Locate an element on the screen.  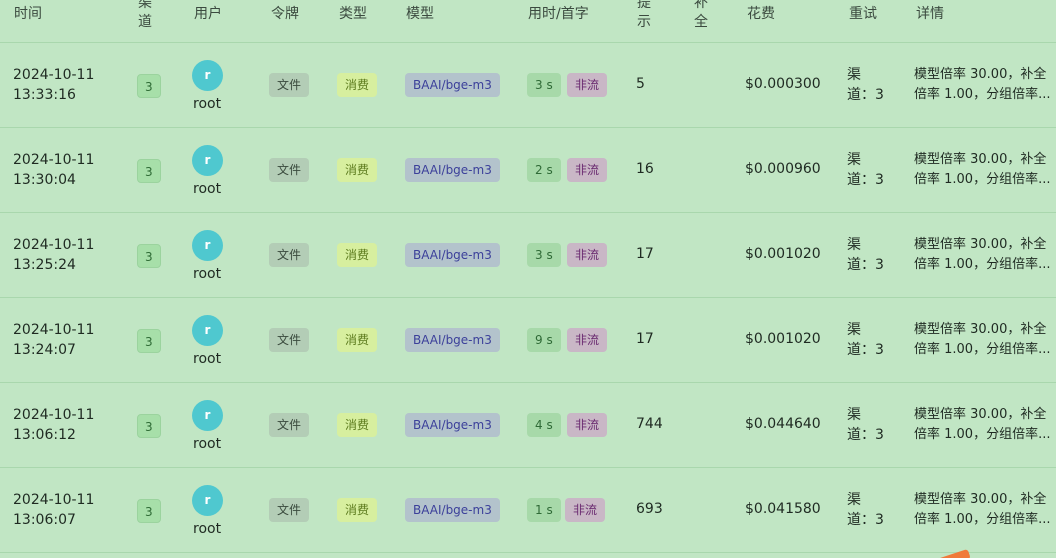
timestamp-time: 13:06:12 is located at coordinates (44, 435).